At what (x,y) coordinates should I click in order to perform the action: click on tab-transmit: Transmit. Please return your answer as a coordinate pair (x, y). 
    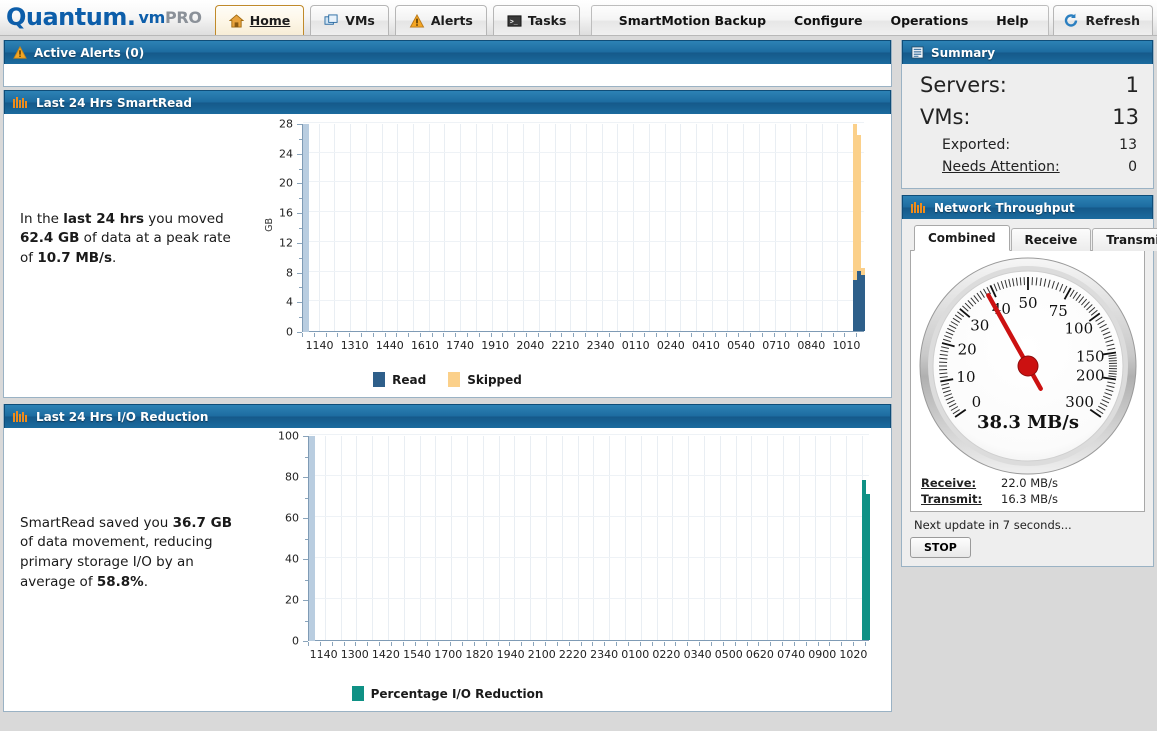
    Looking at the image, I should click on (1124, 239).